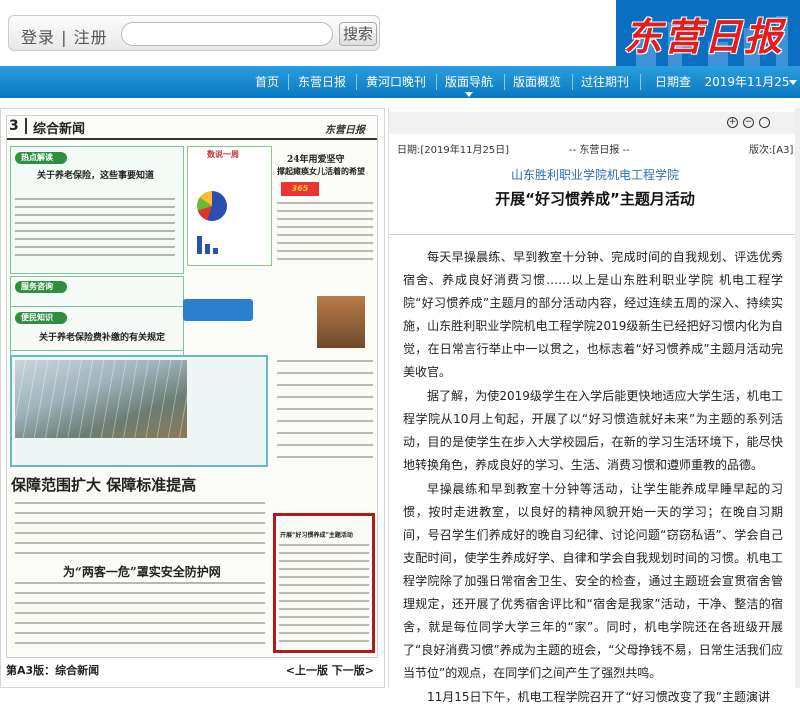  I want to click on nav-past-issues: 过往期刊, so click(605, 82).